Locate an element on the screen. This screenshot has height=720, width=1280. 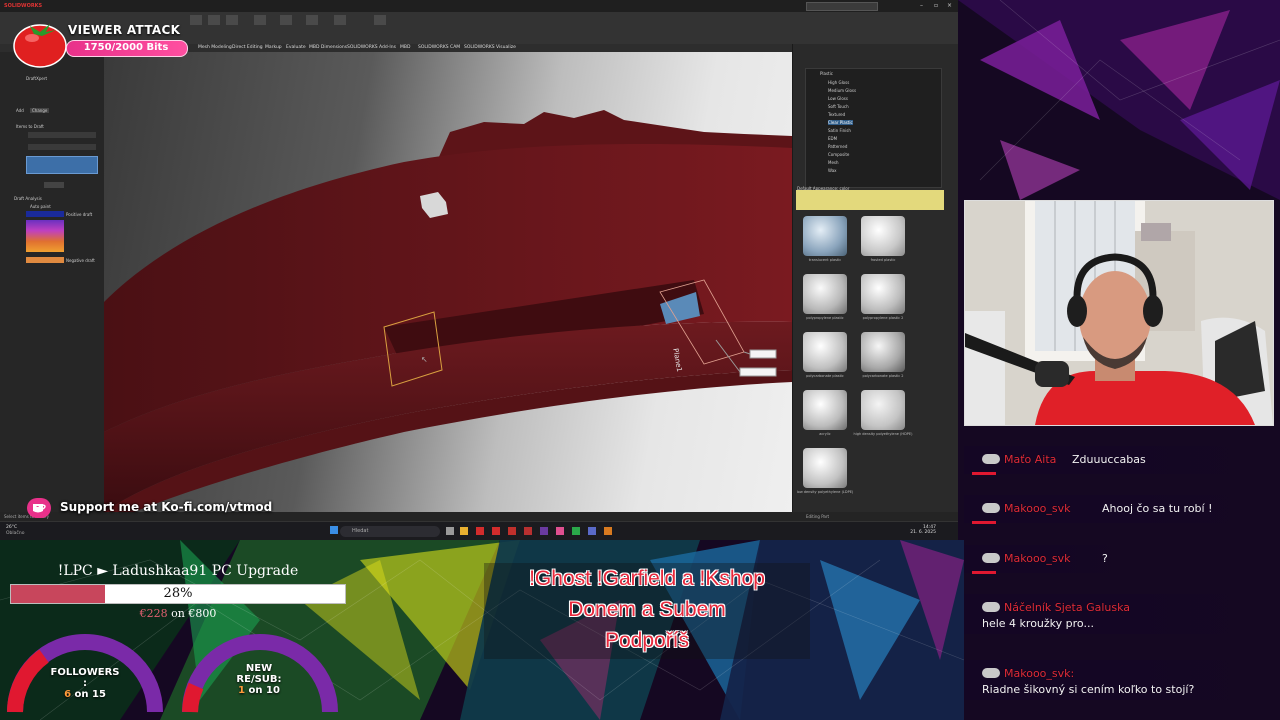
maximize-icon: ▫ is located at coordinates (938, 6).